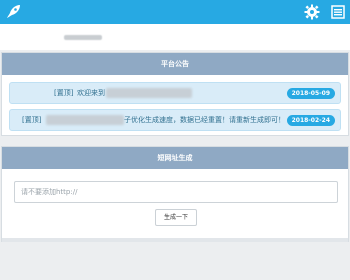  Describe the element at coordinates (175, 37) in the screenshot. I see `sub-header-strip` at that location.